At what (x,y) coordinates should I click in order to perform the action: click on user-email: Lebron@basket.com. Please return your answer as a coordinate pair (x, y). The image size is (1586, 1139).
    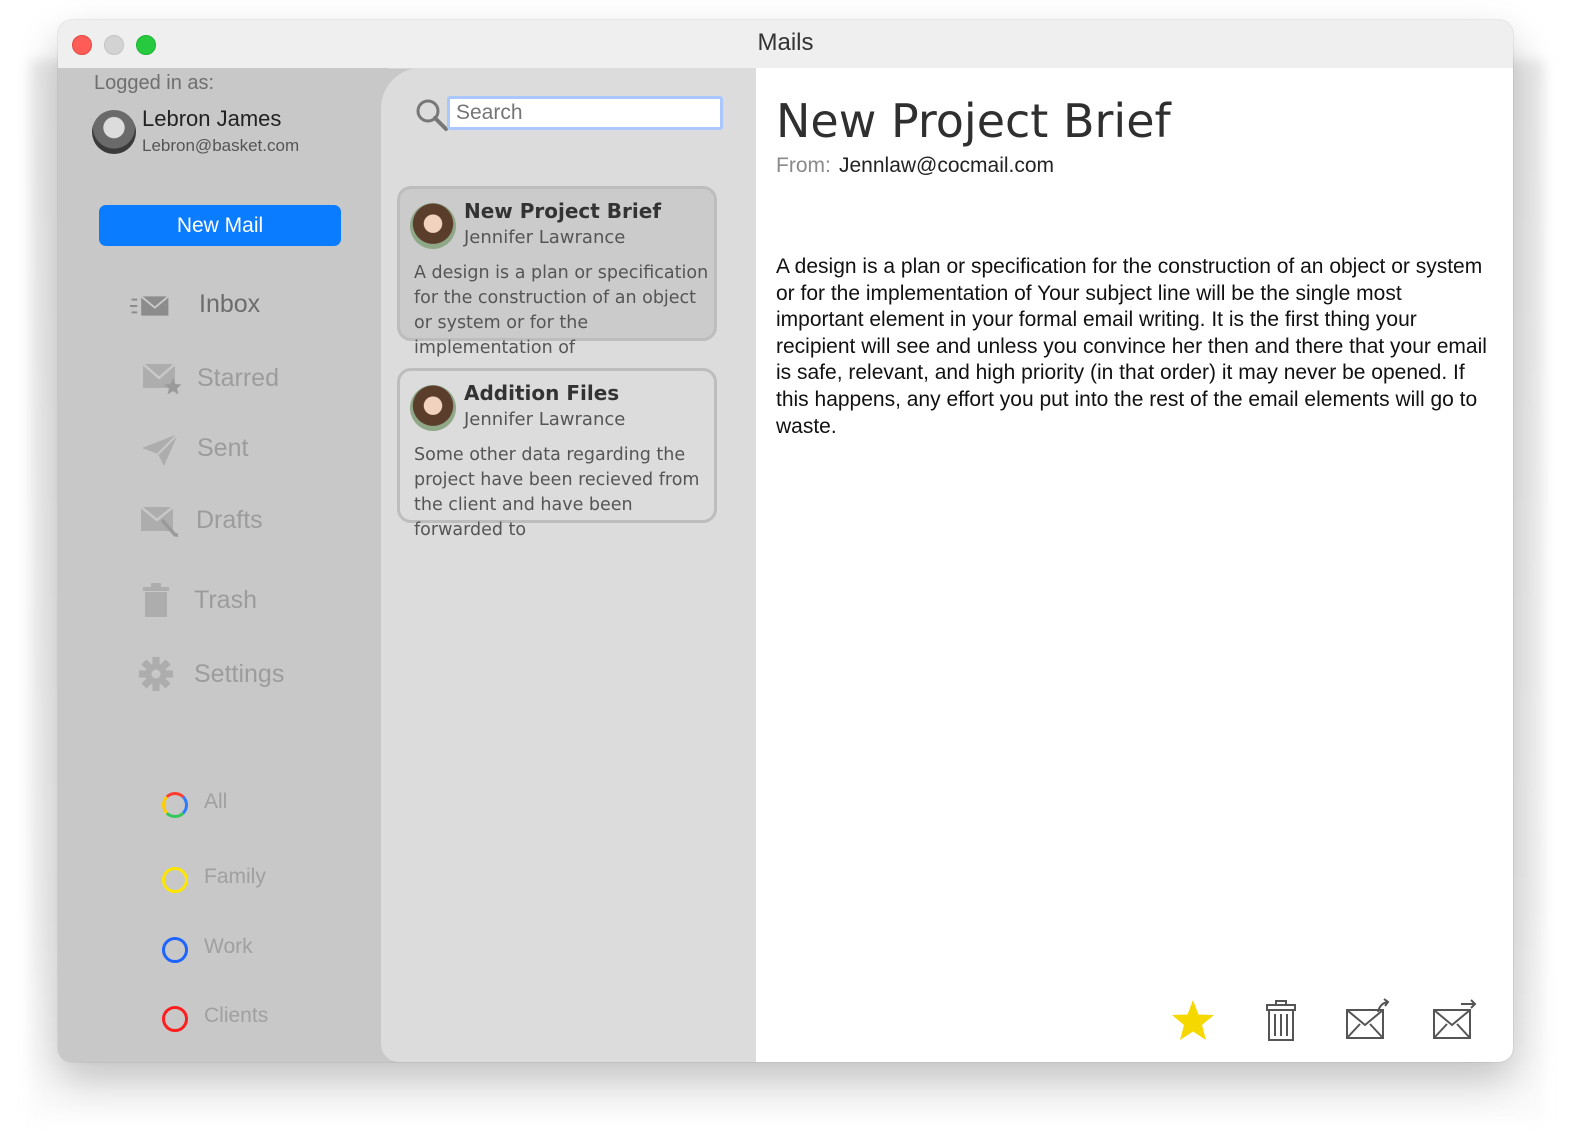
    Looking at the image, I should click on (221, 145).